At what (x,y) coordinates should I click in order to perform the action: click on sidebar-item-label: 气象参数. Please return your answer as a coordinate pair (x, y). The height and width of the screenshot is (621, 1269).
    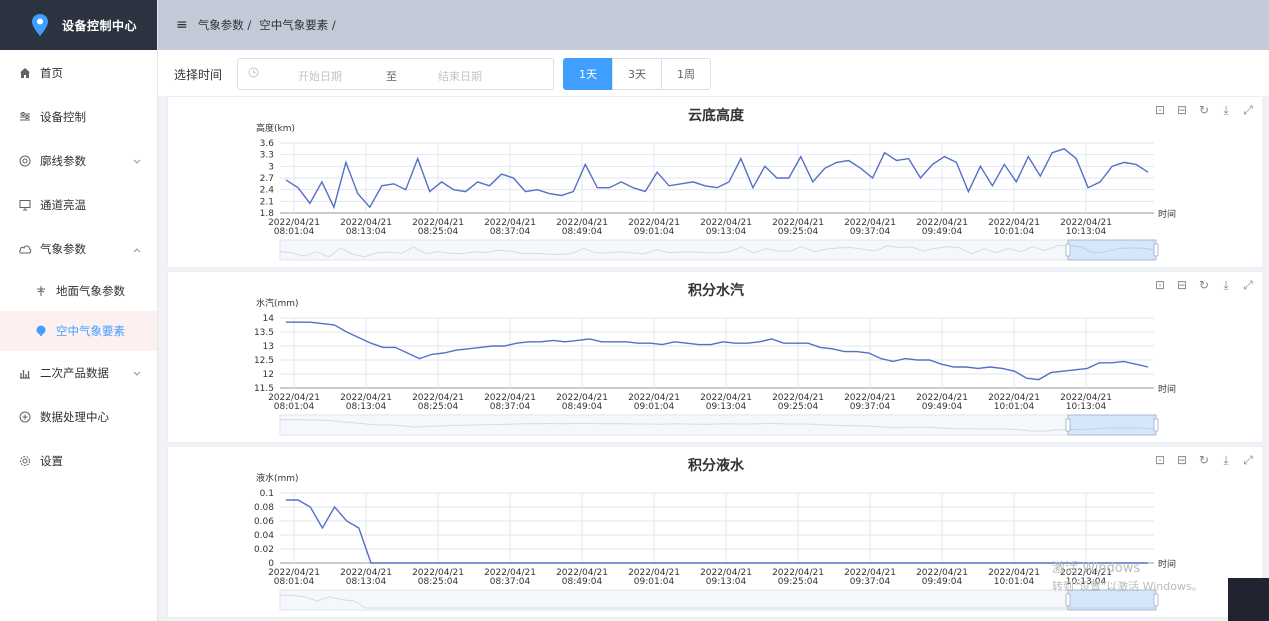
    Looking at the image, I should click on (63, 249).